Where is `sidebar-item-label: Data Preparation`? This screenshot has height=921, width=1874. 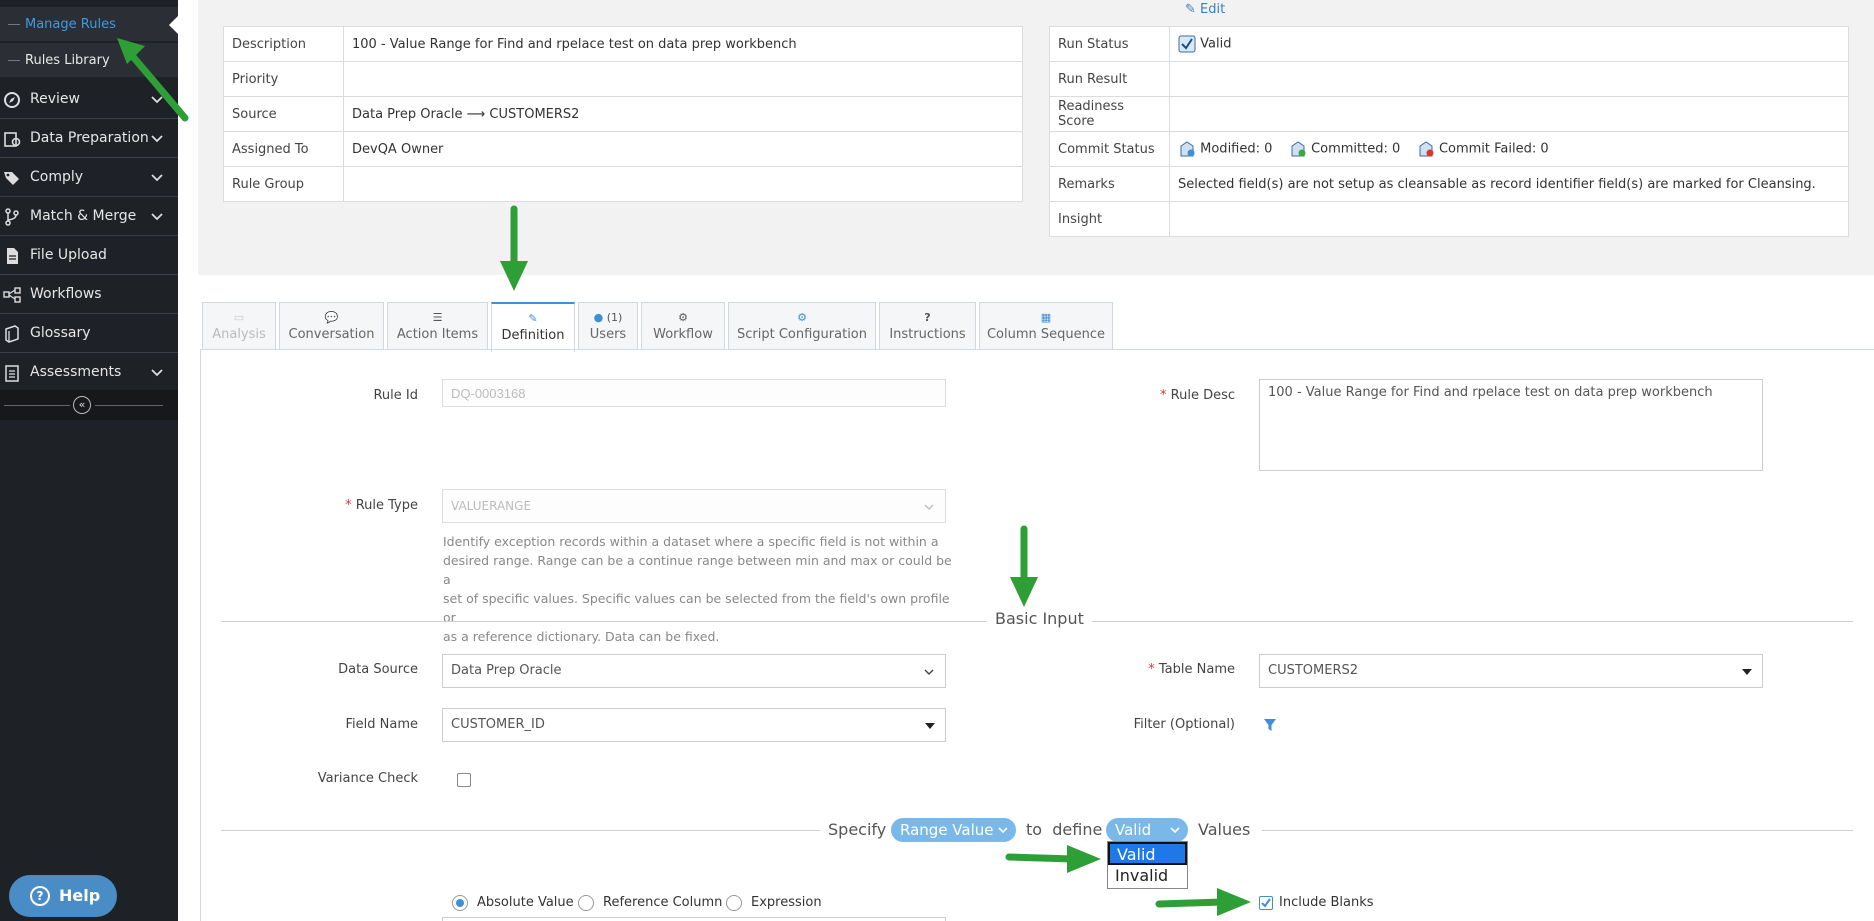 sidebar-item-label: Data Preparation is located at coordinates (89, 138).